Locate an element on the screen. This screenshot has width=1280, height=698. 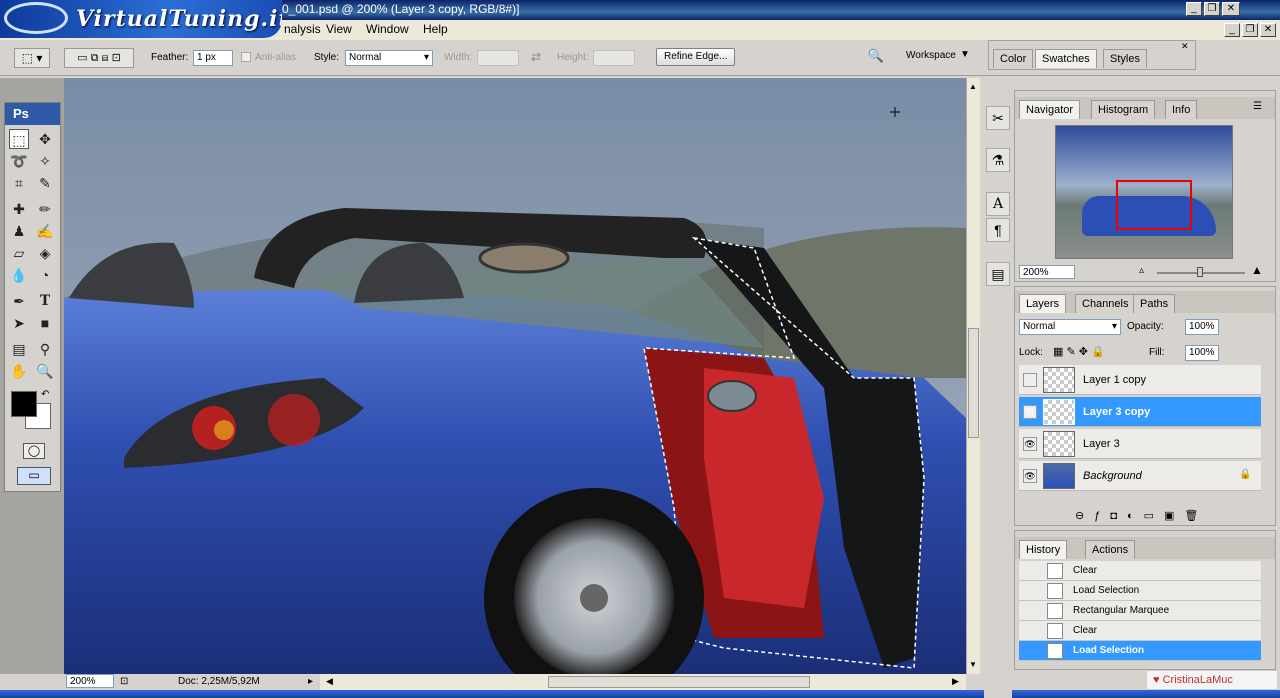
history-item: Load Selection is located at coordinates (1140, 591).